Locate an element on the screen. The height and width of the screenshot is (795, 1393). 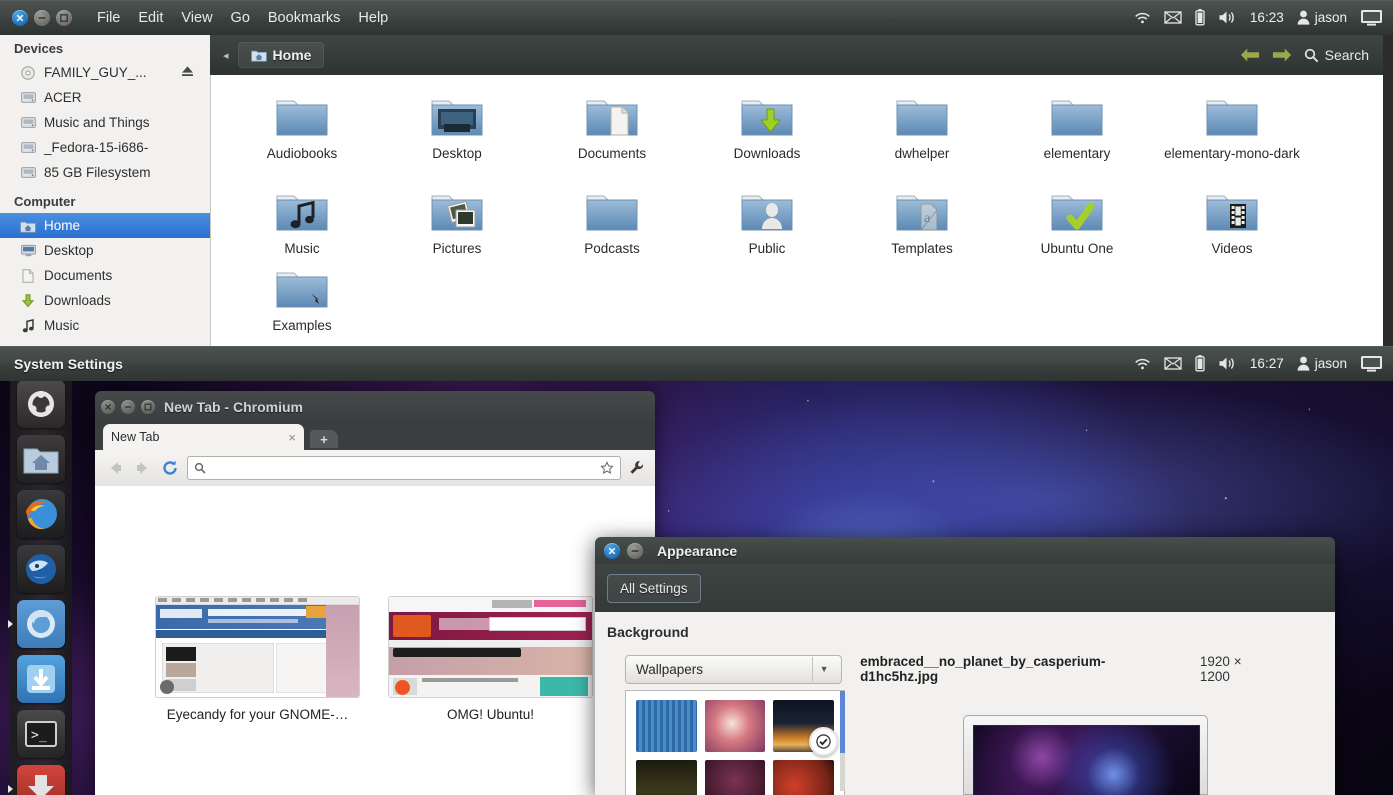
folder-item-podcasts: Podcasts is located at coordinates (612, 218).